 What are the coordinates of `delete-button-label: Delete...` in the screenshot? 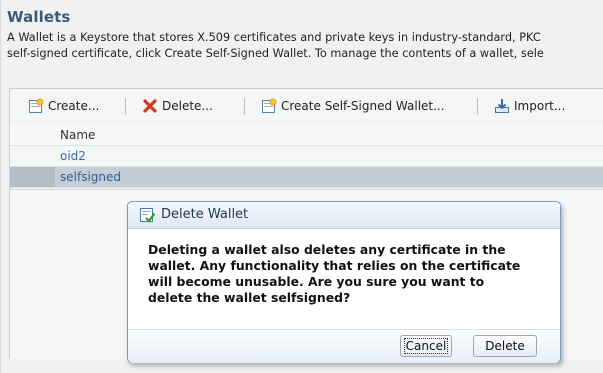 It's located at (187, 106).